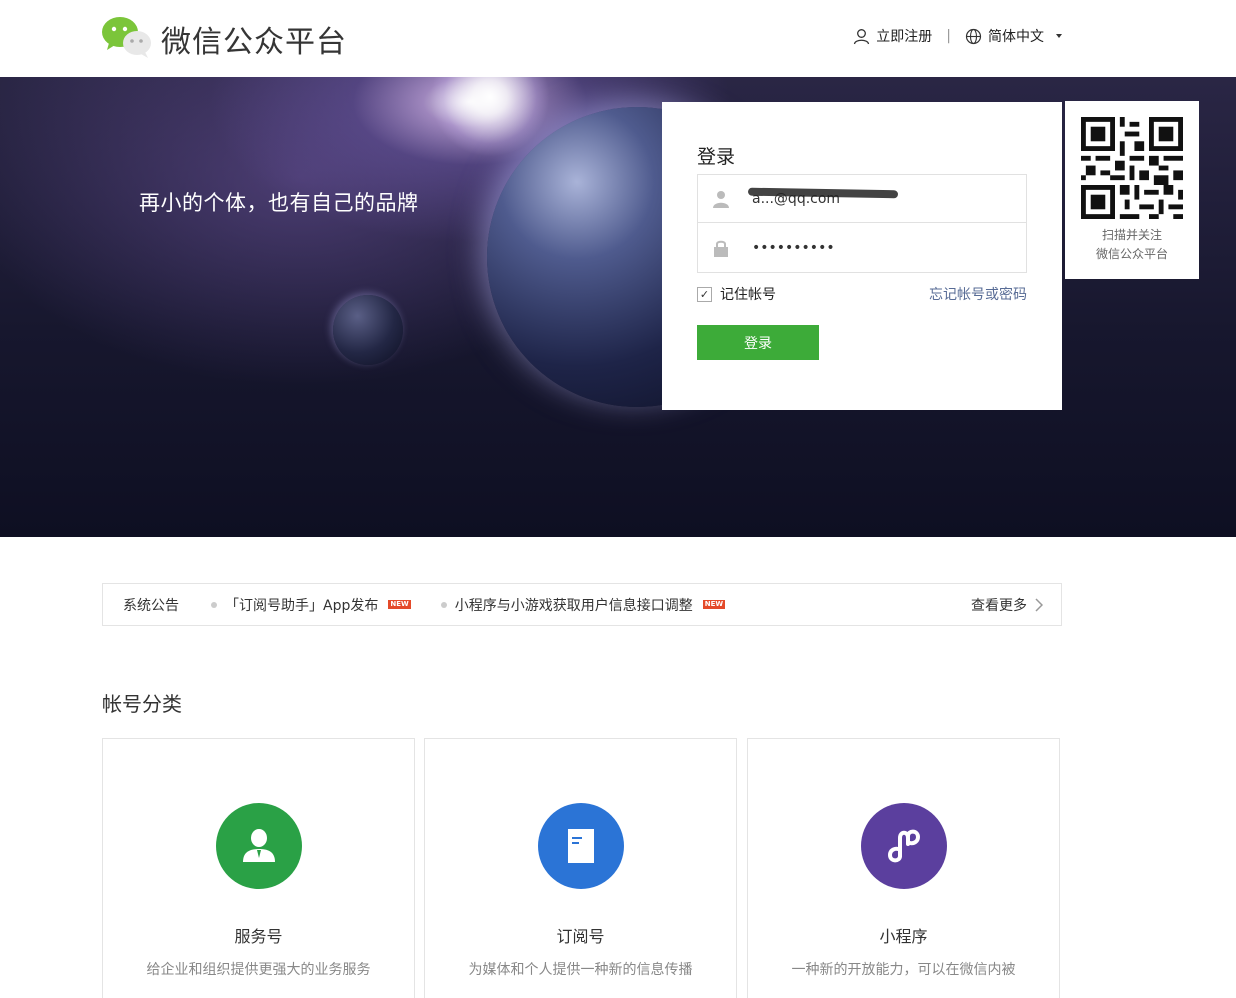 This screenshot has height=998, width=1236. What do you see at coordinates (793, 247) in the screenshot?
I see `password-value: ••••••••••` at bounding box center [793, 247].